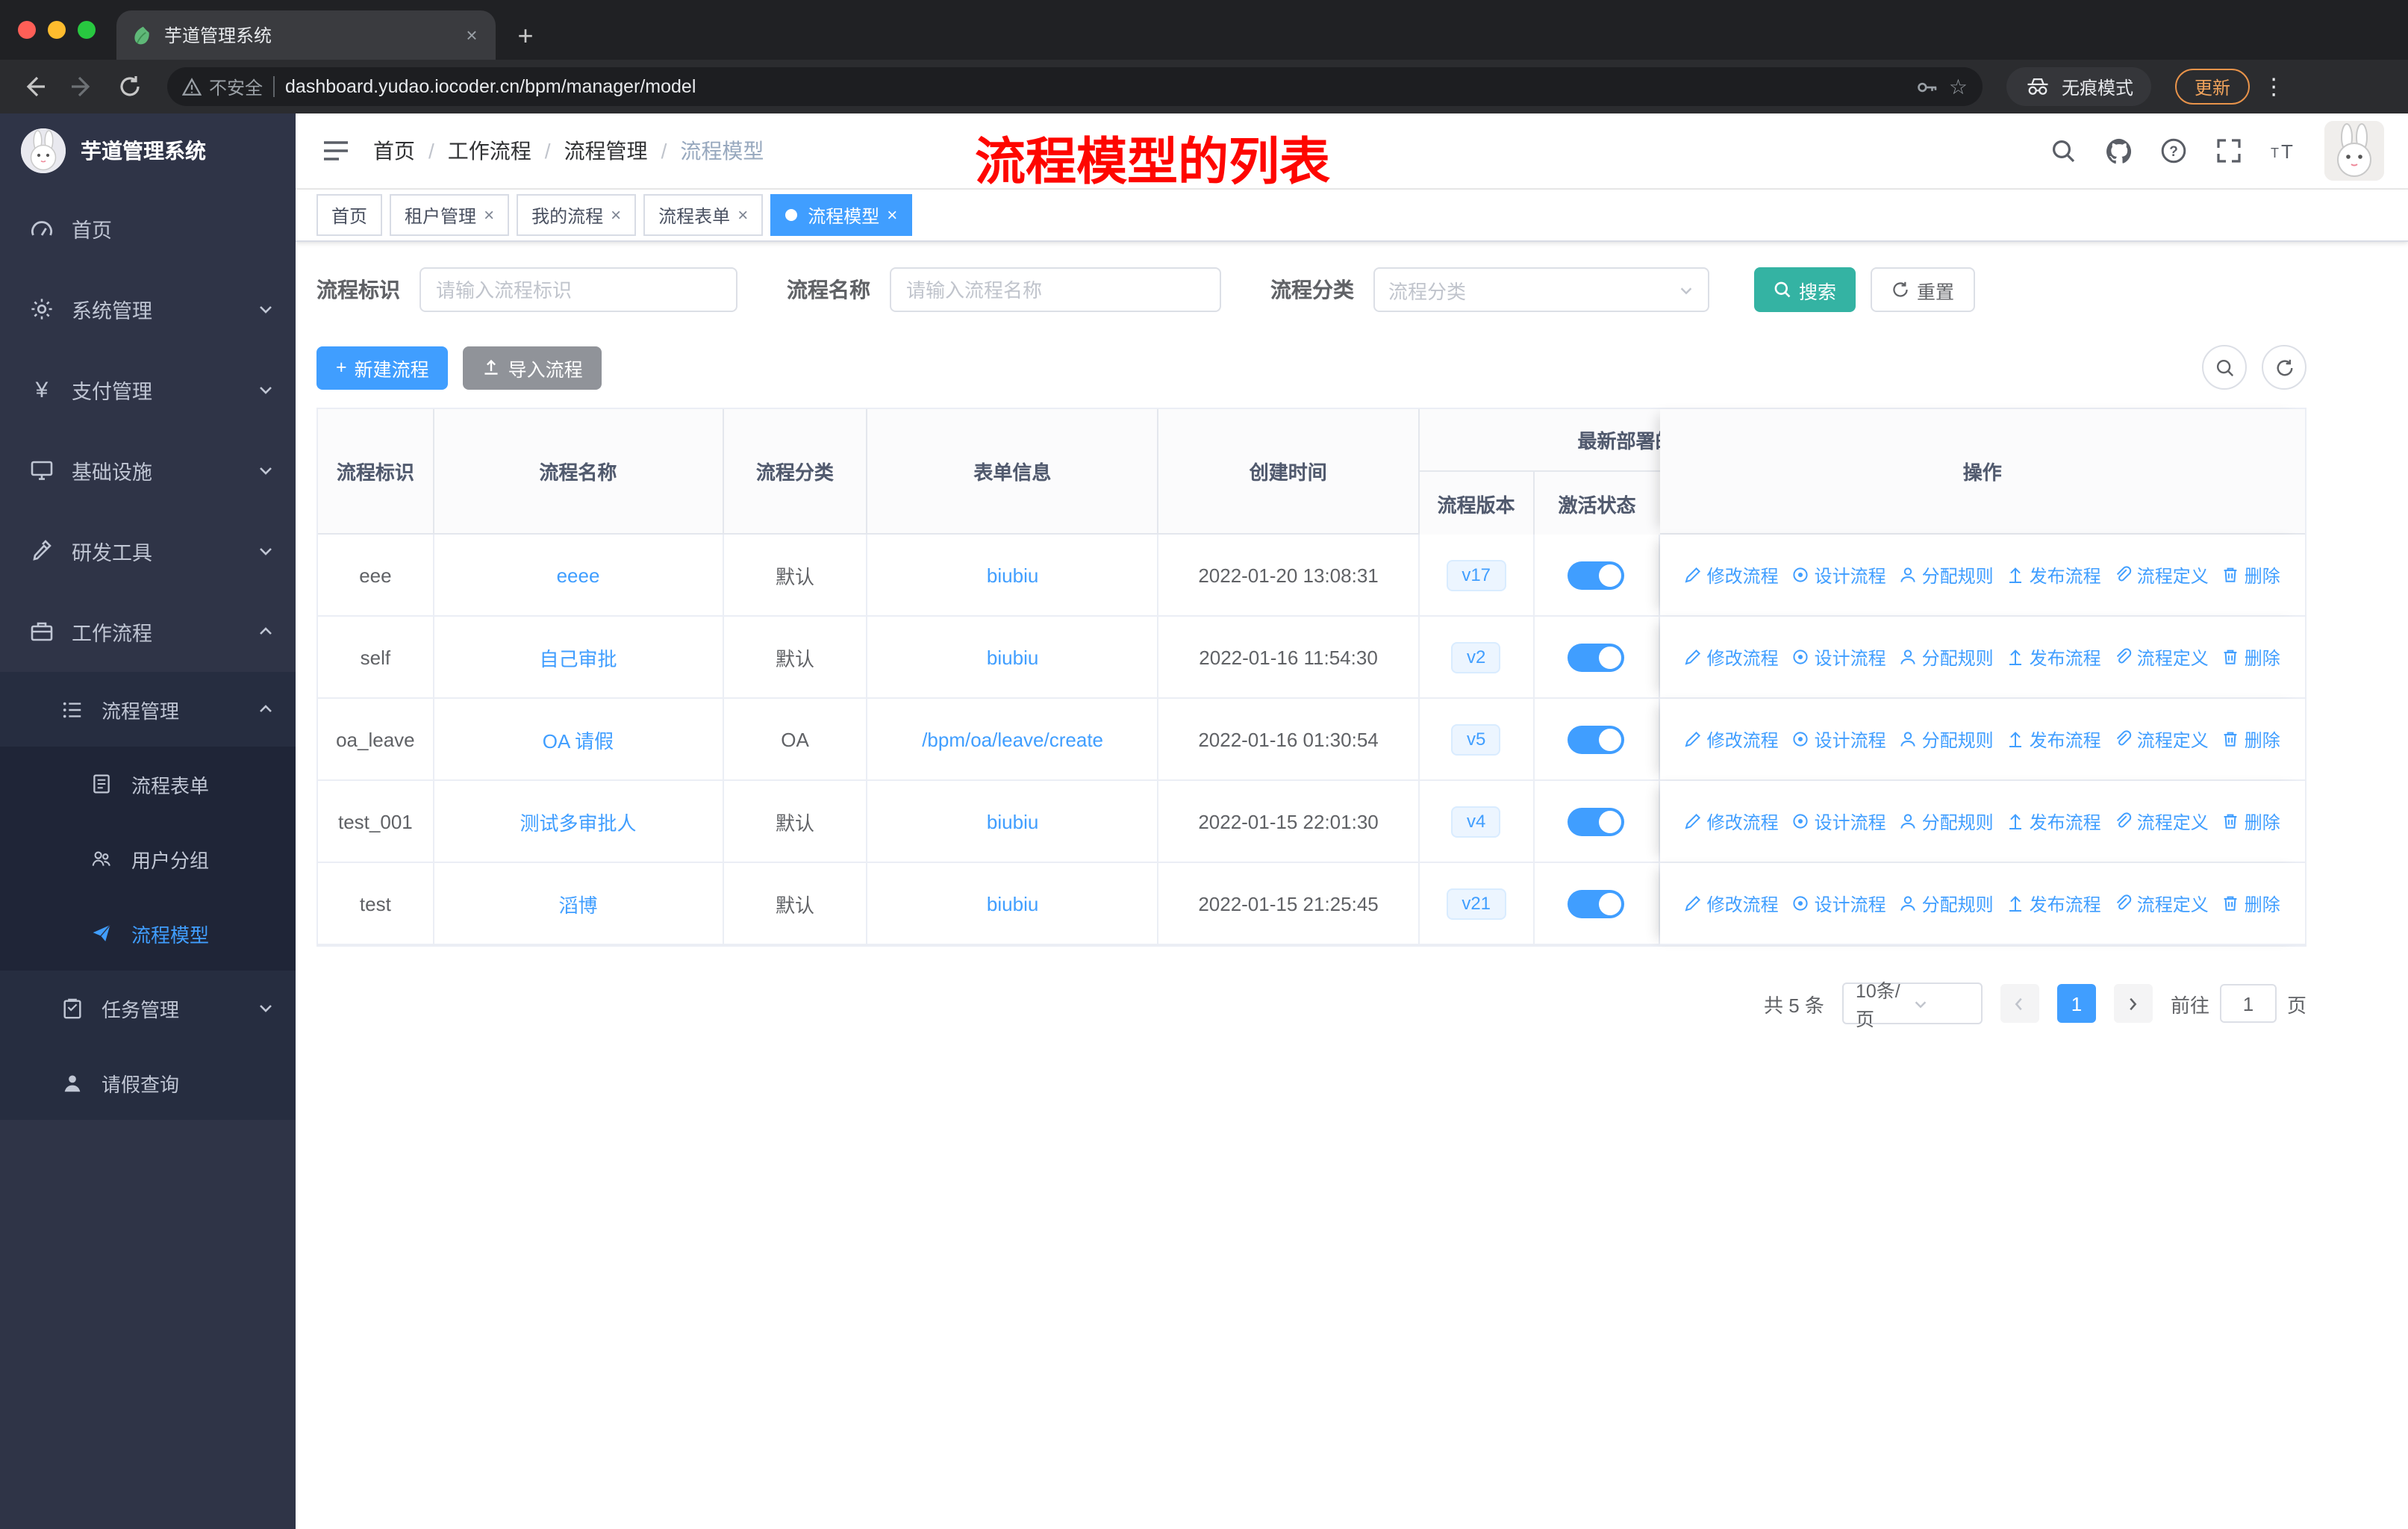 This screenshot has height=1529, width=2408. What do you see at coordinates (148, 1082) in the screenshot?
I see `sidebar-item-leave-query: 请假查询` at bounding box center [148, 1082].